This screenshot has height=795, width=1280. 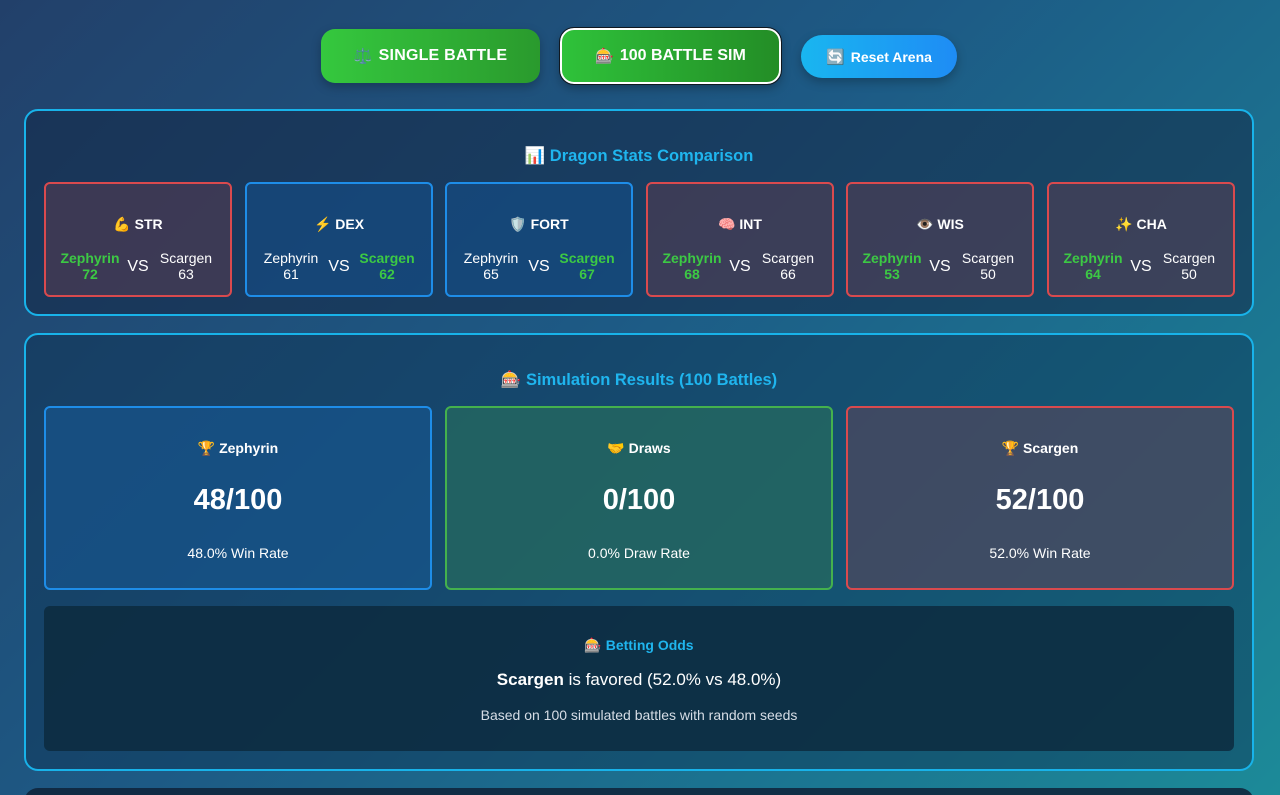 What do you see at coordinates (443, 55) in the screenshot?
I see `single-battle-label: SINGLE BATTLE` at bounding box center [443, 55].